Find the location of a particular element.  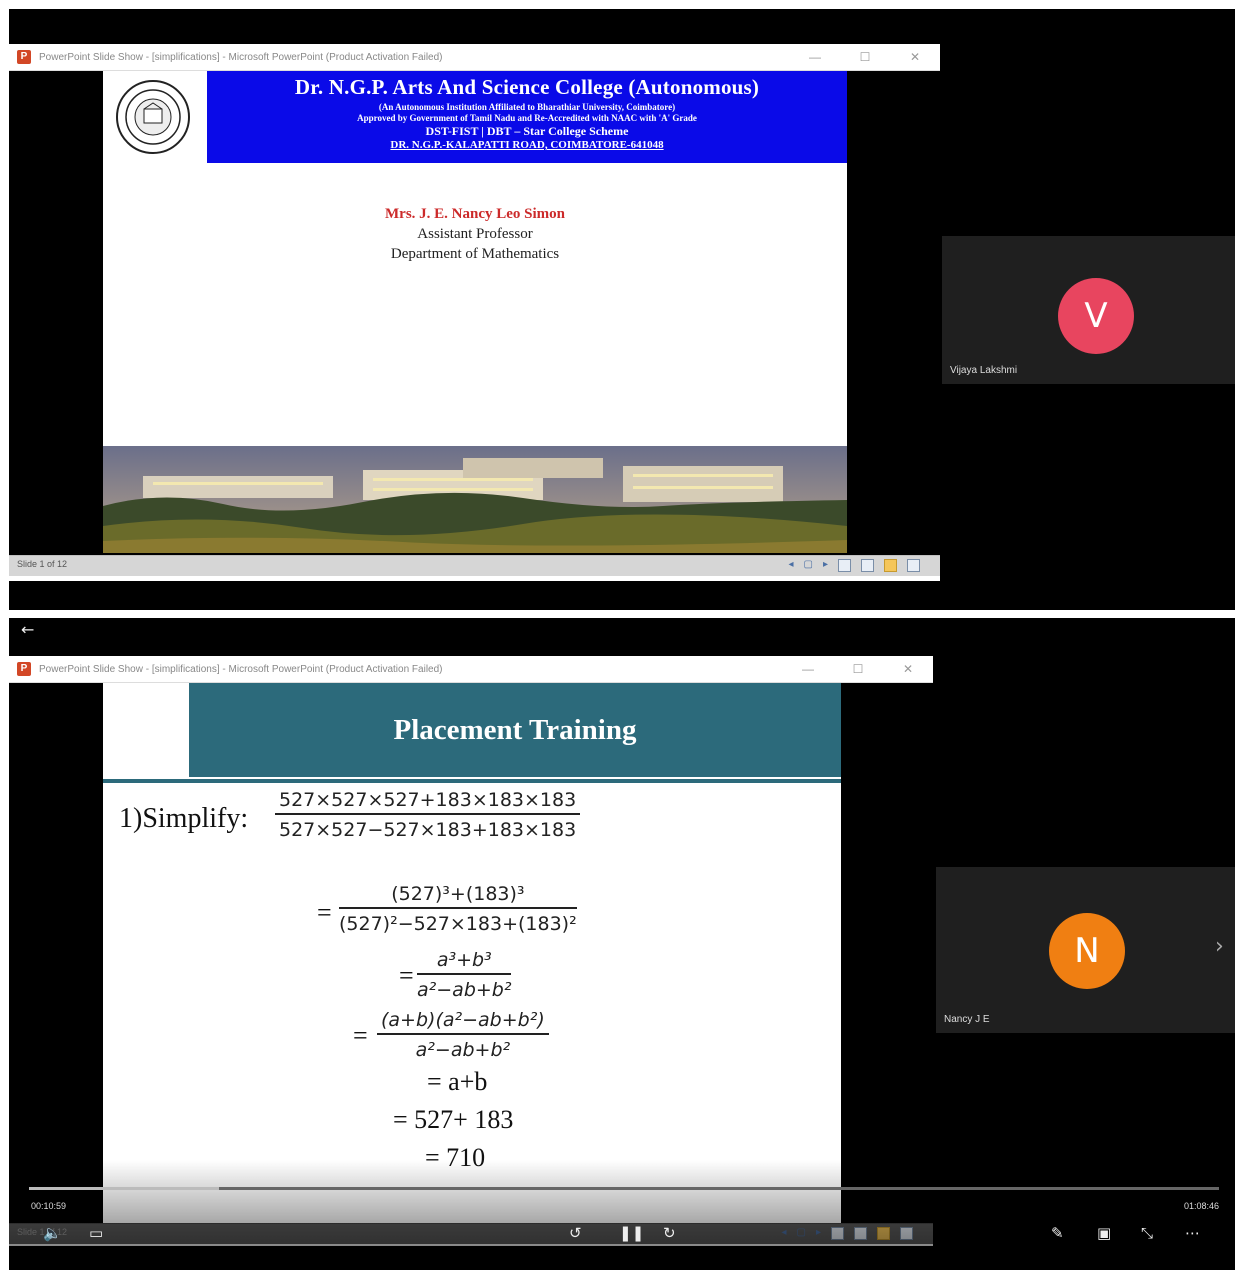

participant-avatar: N is located at coordinates (1087, 951).